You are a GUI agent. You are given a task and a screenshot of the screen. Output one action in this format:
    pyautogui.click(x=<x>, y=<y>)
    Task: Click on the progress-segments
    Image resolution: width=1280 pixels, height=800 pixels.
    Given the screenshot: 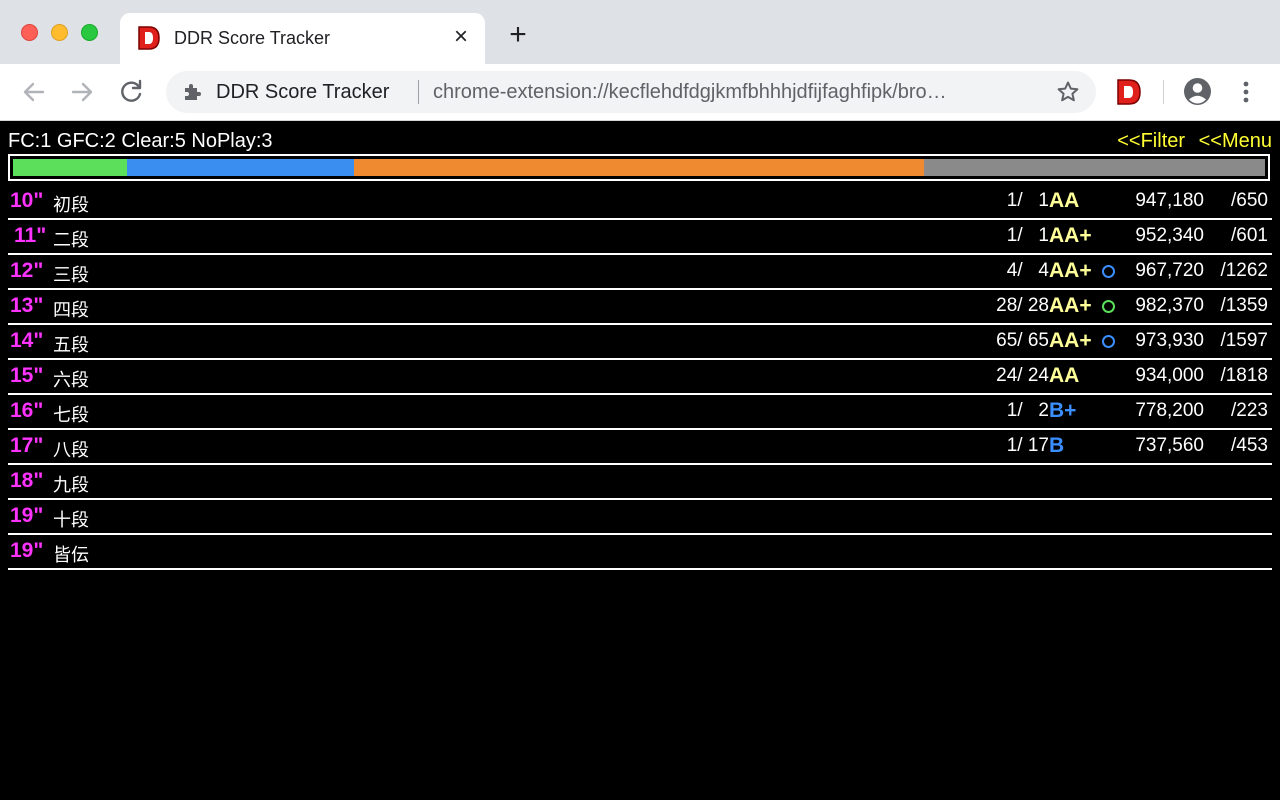 What is the action you would take?
    pyautogui.click(x=639, y=167)
    